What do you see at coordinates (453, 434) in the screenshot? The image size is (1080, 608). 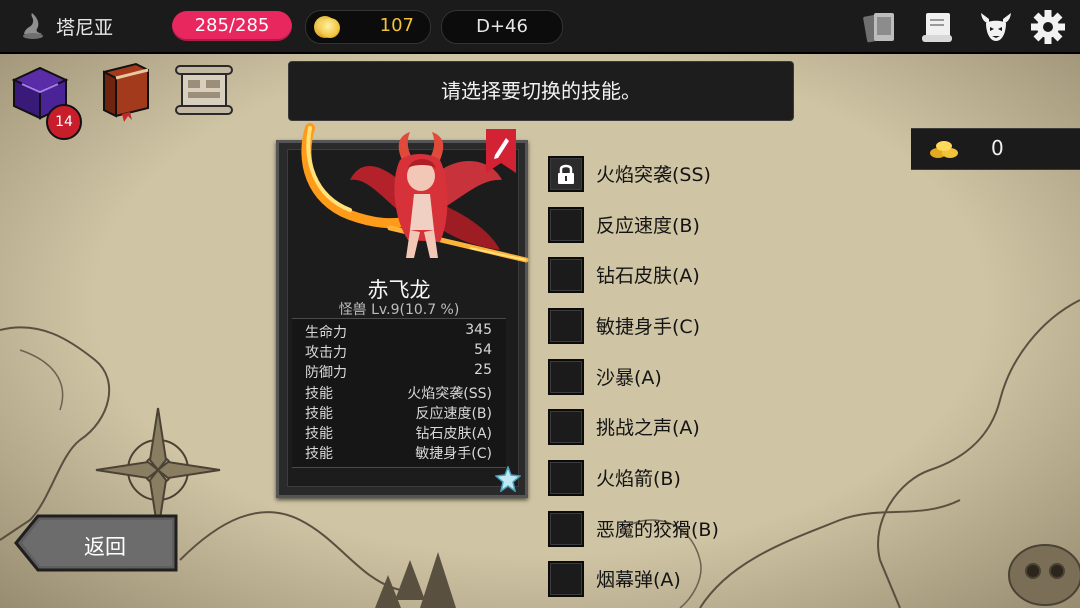 I see `stat-value: 钻石皮肤(A)` at bounding box center [453, 434].